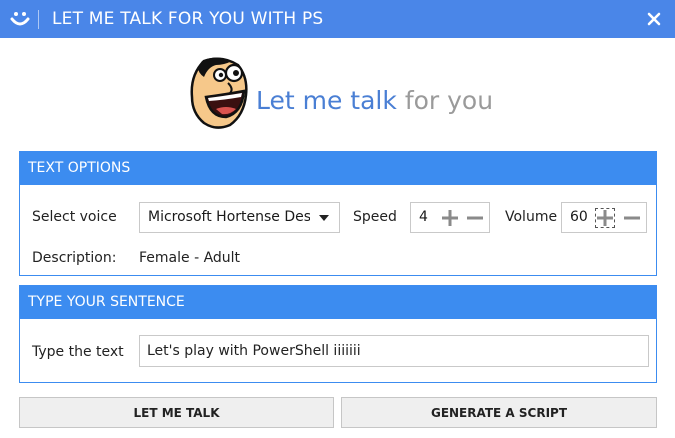 Image resolution: width=675 pixels, height=438 pixels. Describe the element at coordinates (338, 302) in the screenshot. I see `sentence-header: TYPE YOUR SENTENCE` at that location.